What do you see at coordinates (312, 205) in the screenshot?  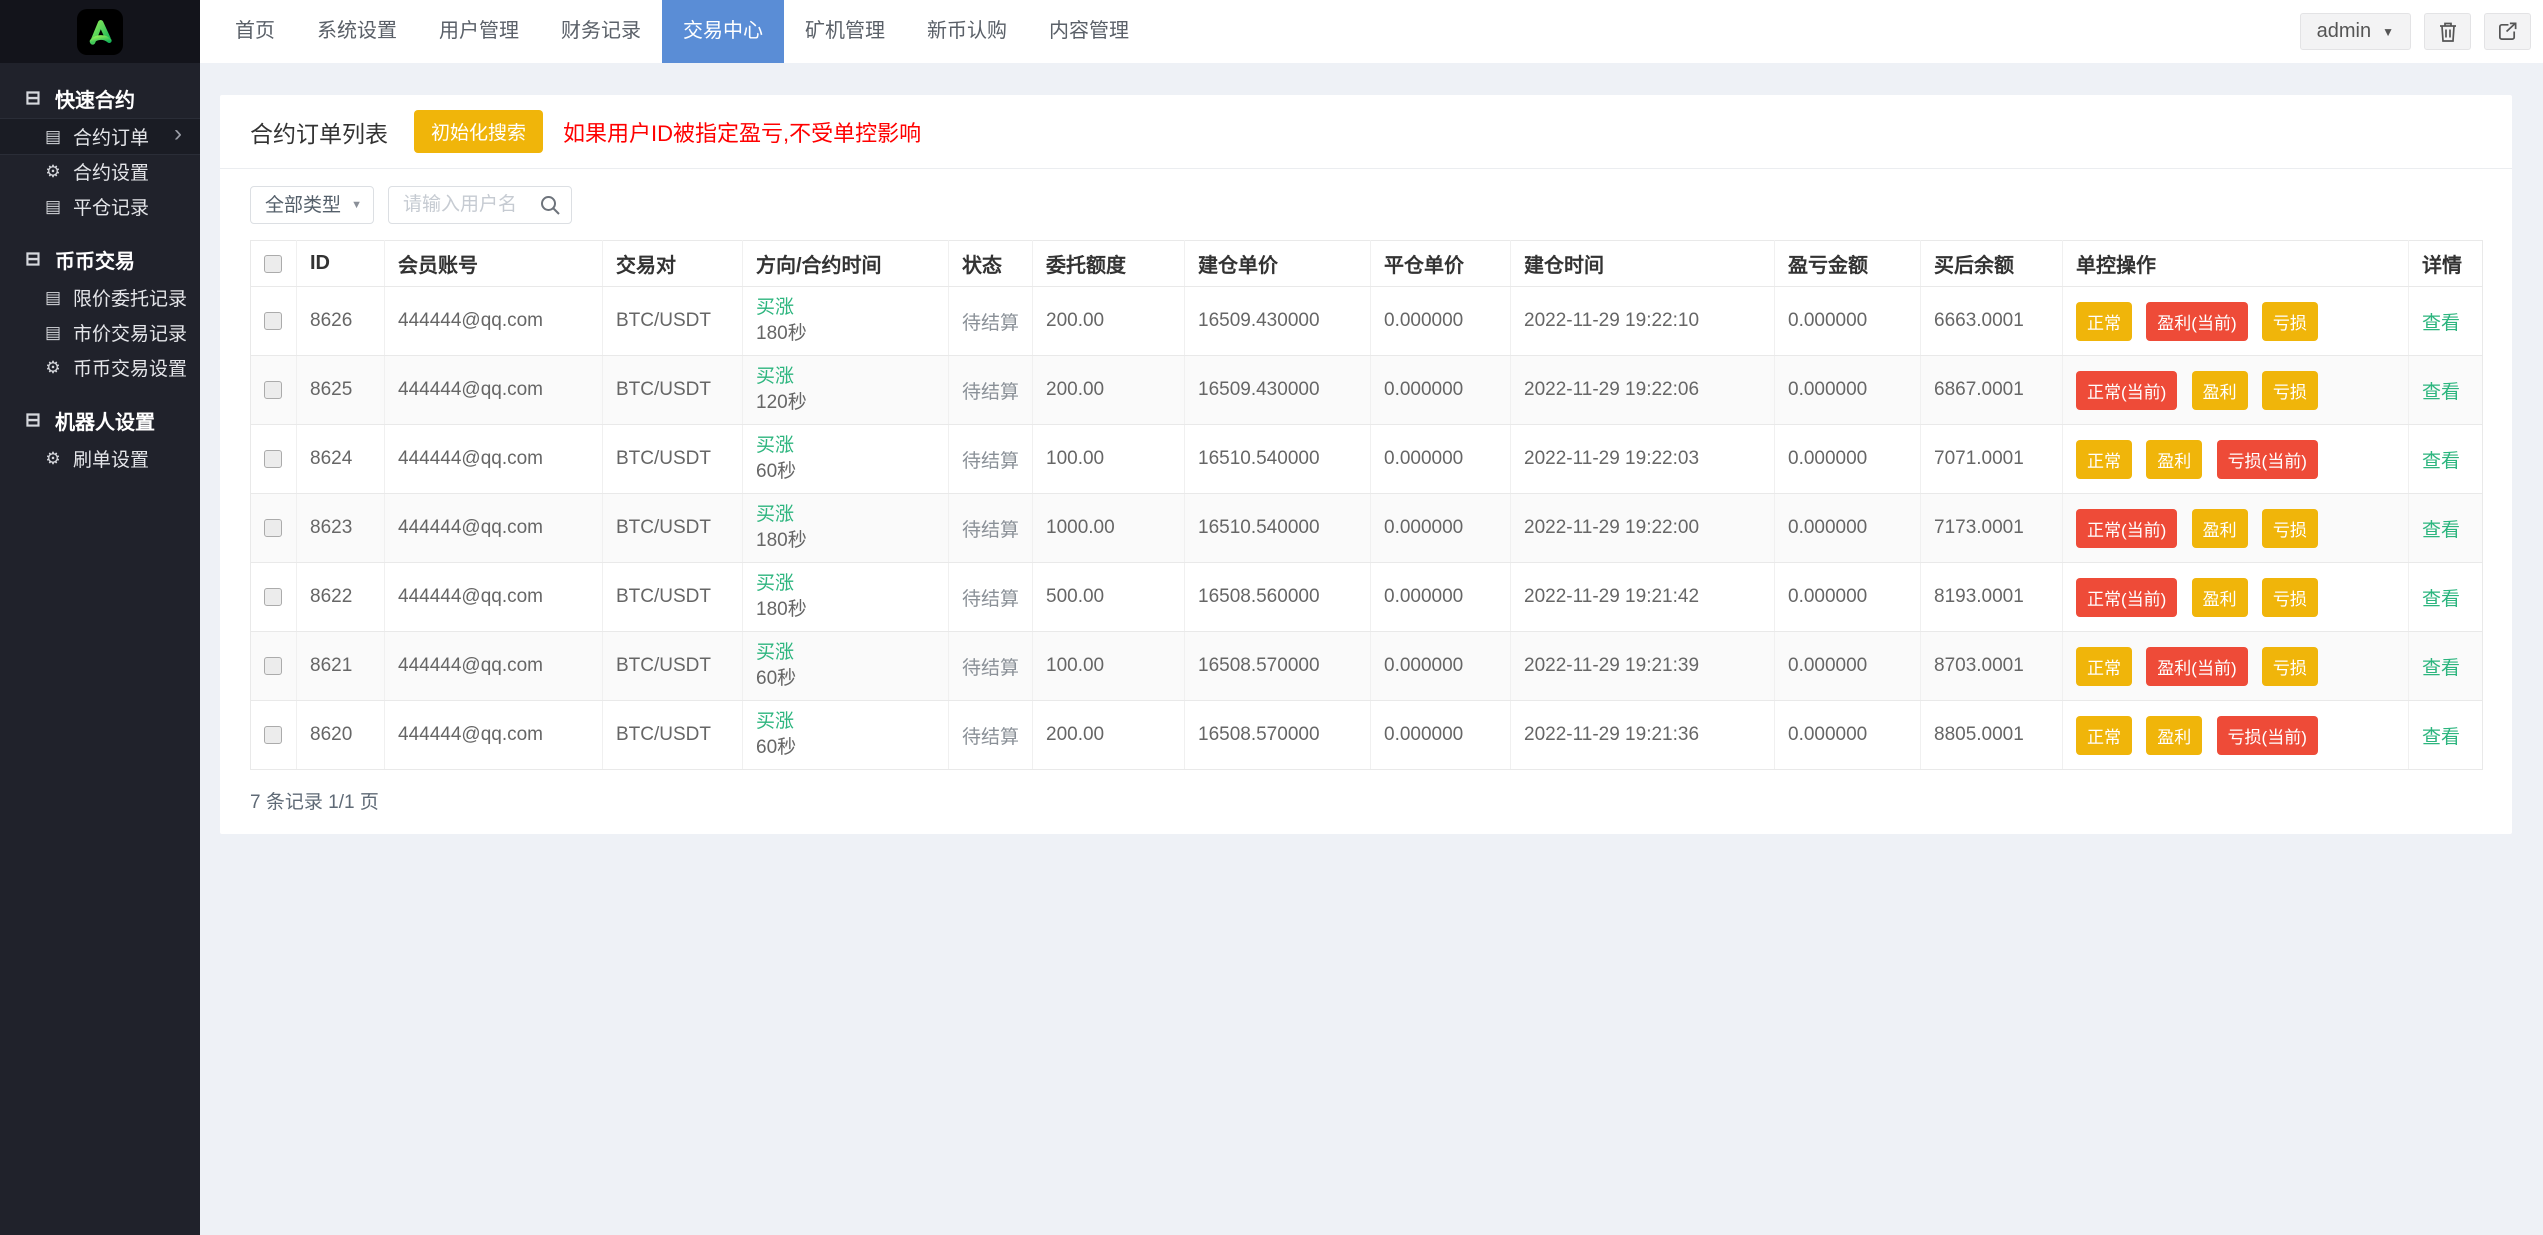 I see `type-select: 全部类型` at bounding box center [312, 205].